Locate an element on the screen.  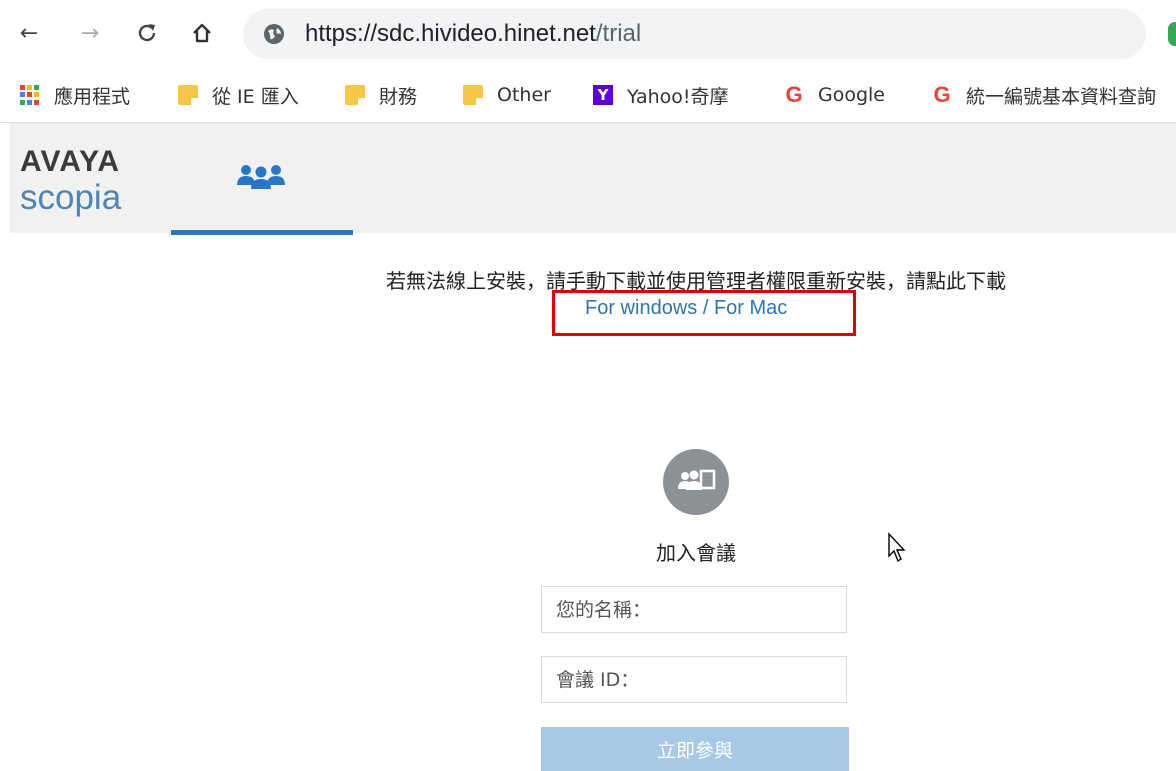
bookmark-label: 應用程式 is located at coordinates (92, 96).